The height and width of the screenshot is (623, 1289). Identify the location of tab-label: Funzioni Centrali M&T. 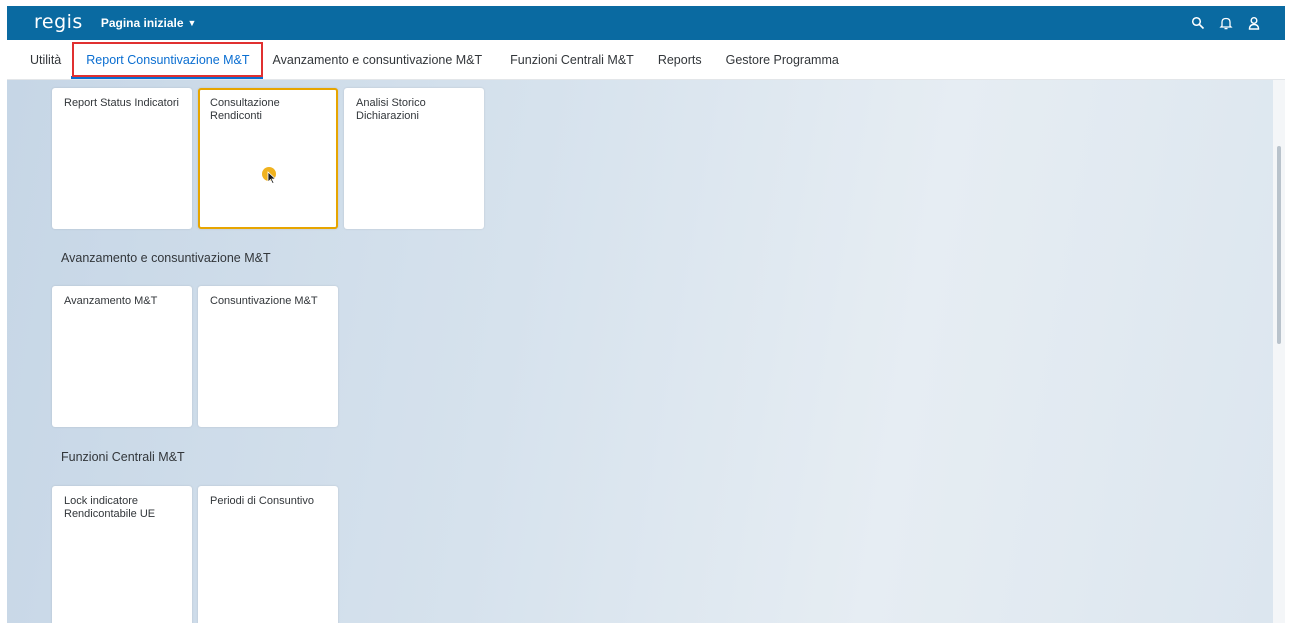
(572, 59).